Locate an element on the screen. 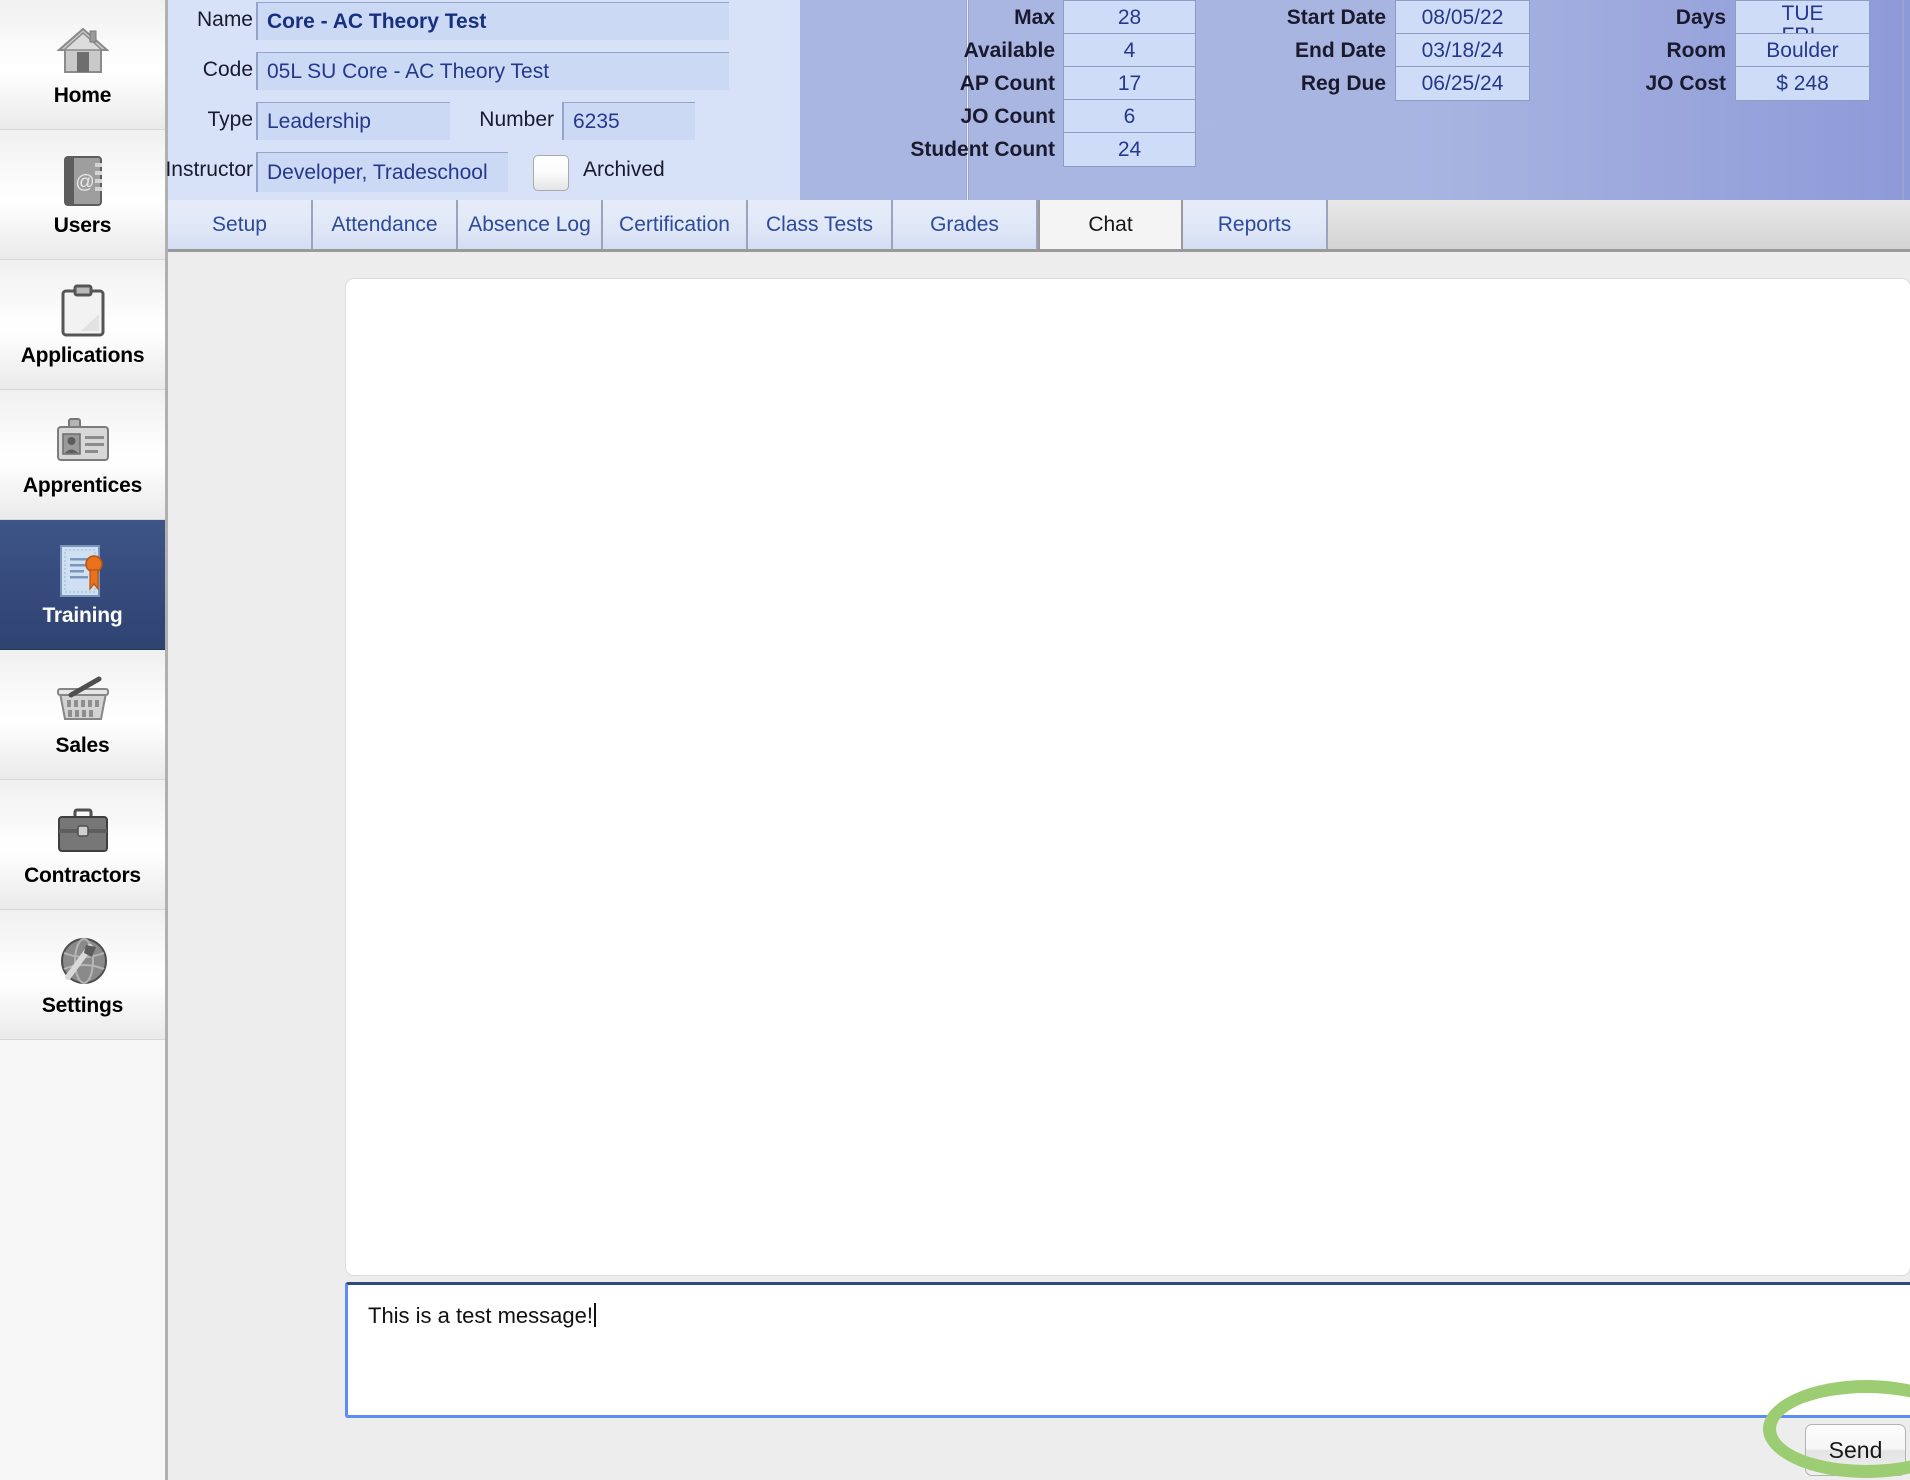 This screenshot has height=1480, width=1910. jo-cost-label: JO Cost is located at coordinates (1685, 83).